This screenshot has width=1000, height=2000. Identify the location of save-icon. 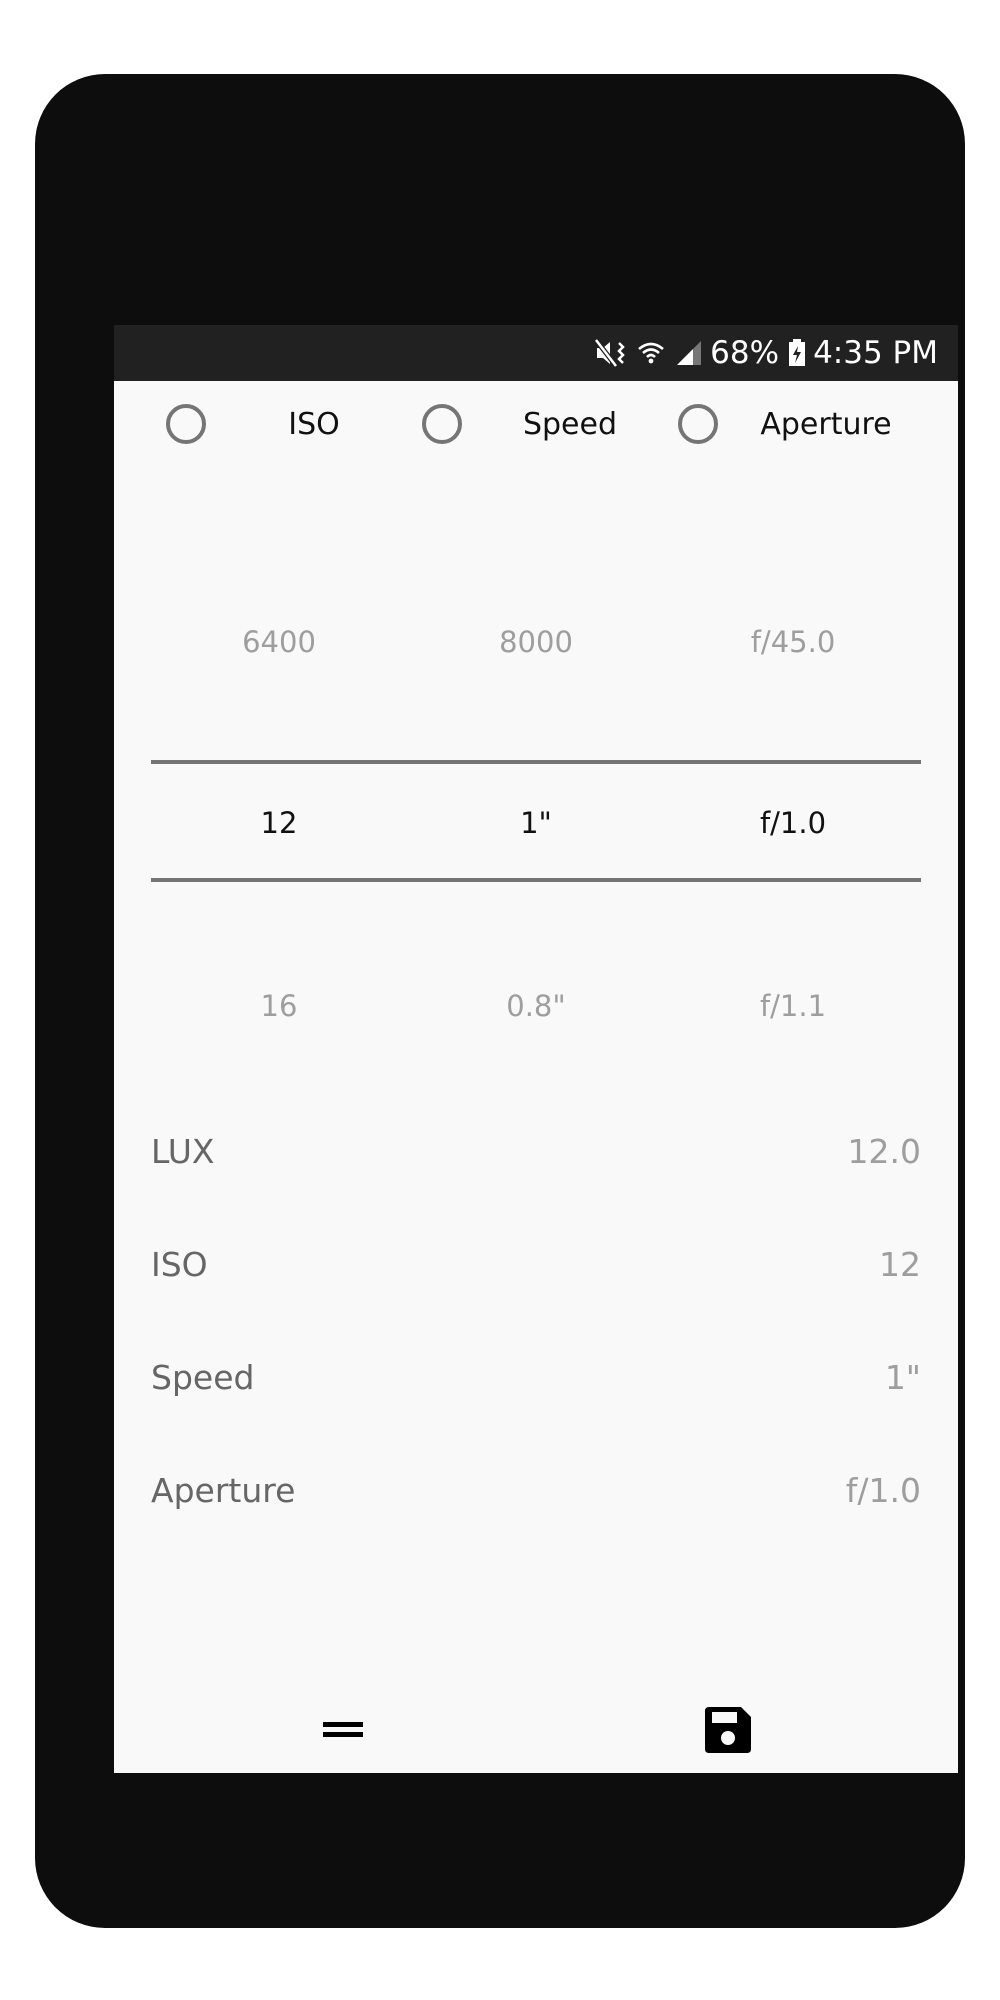
(728, 1732).